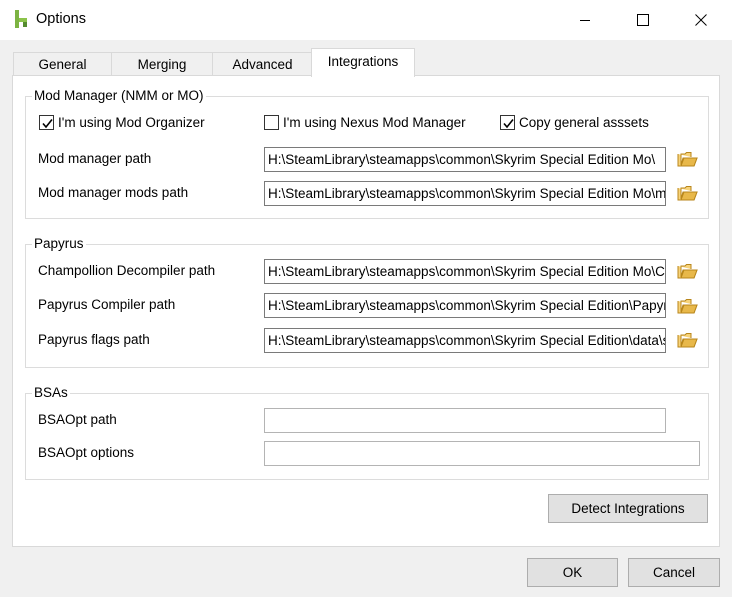 This screenshot has height=597, width=732. What do you see at coordinates (465, 420) in the screenshot?
I see `bsaopt-path-input` at bounding box center [465, 420].